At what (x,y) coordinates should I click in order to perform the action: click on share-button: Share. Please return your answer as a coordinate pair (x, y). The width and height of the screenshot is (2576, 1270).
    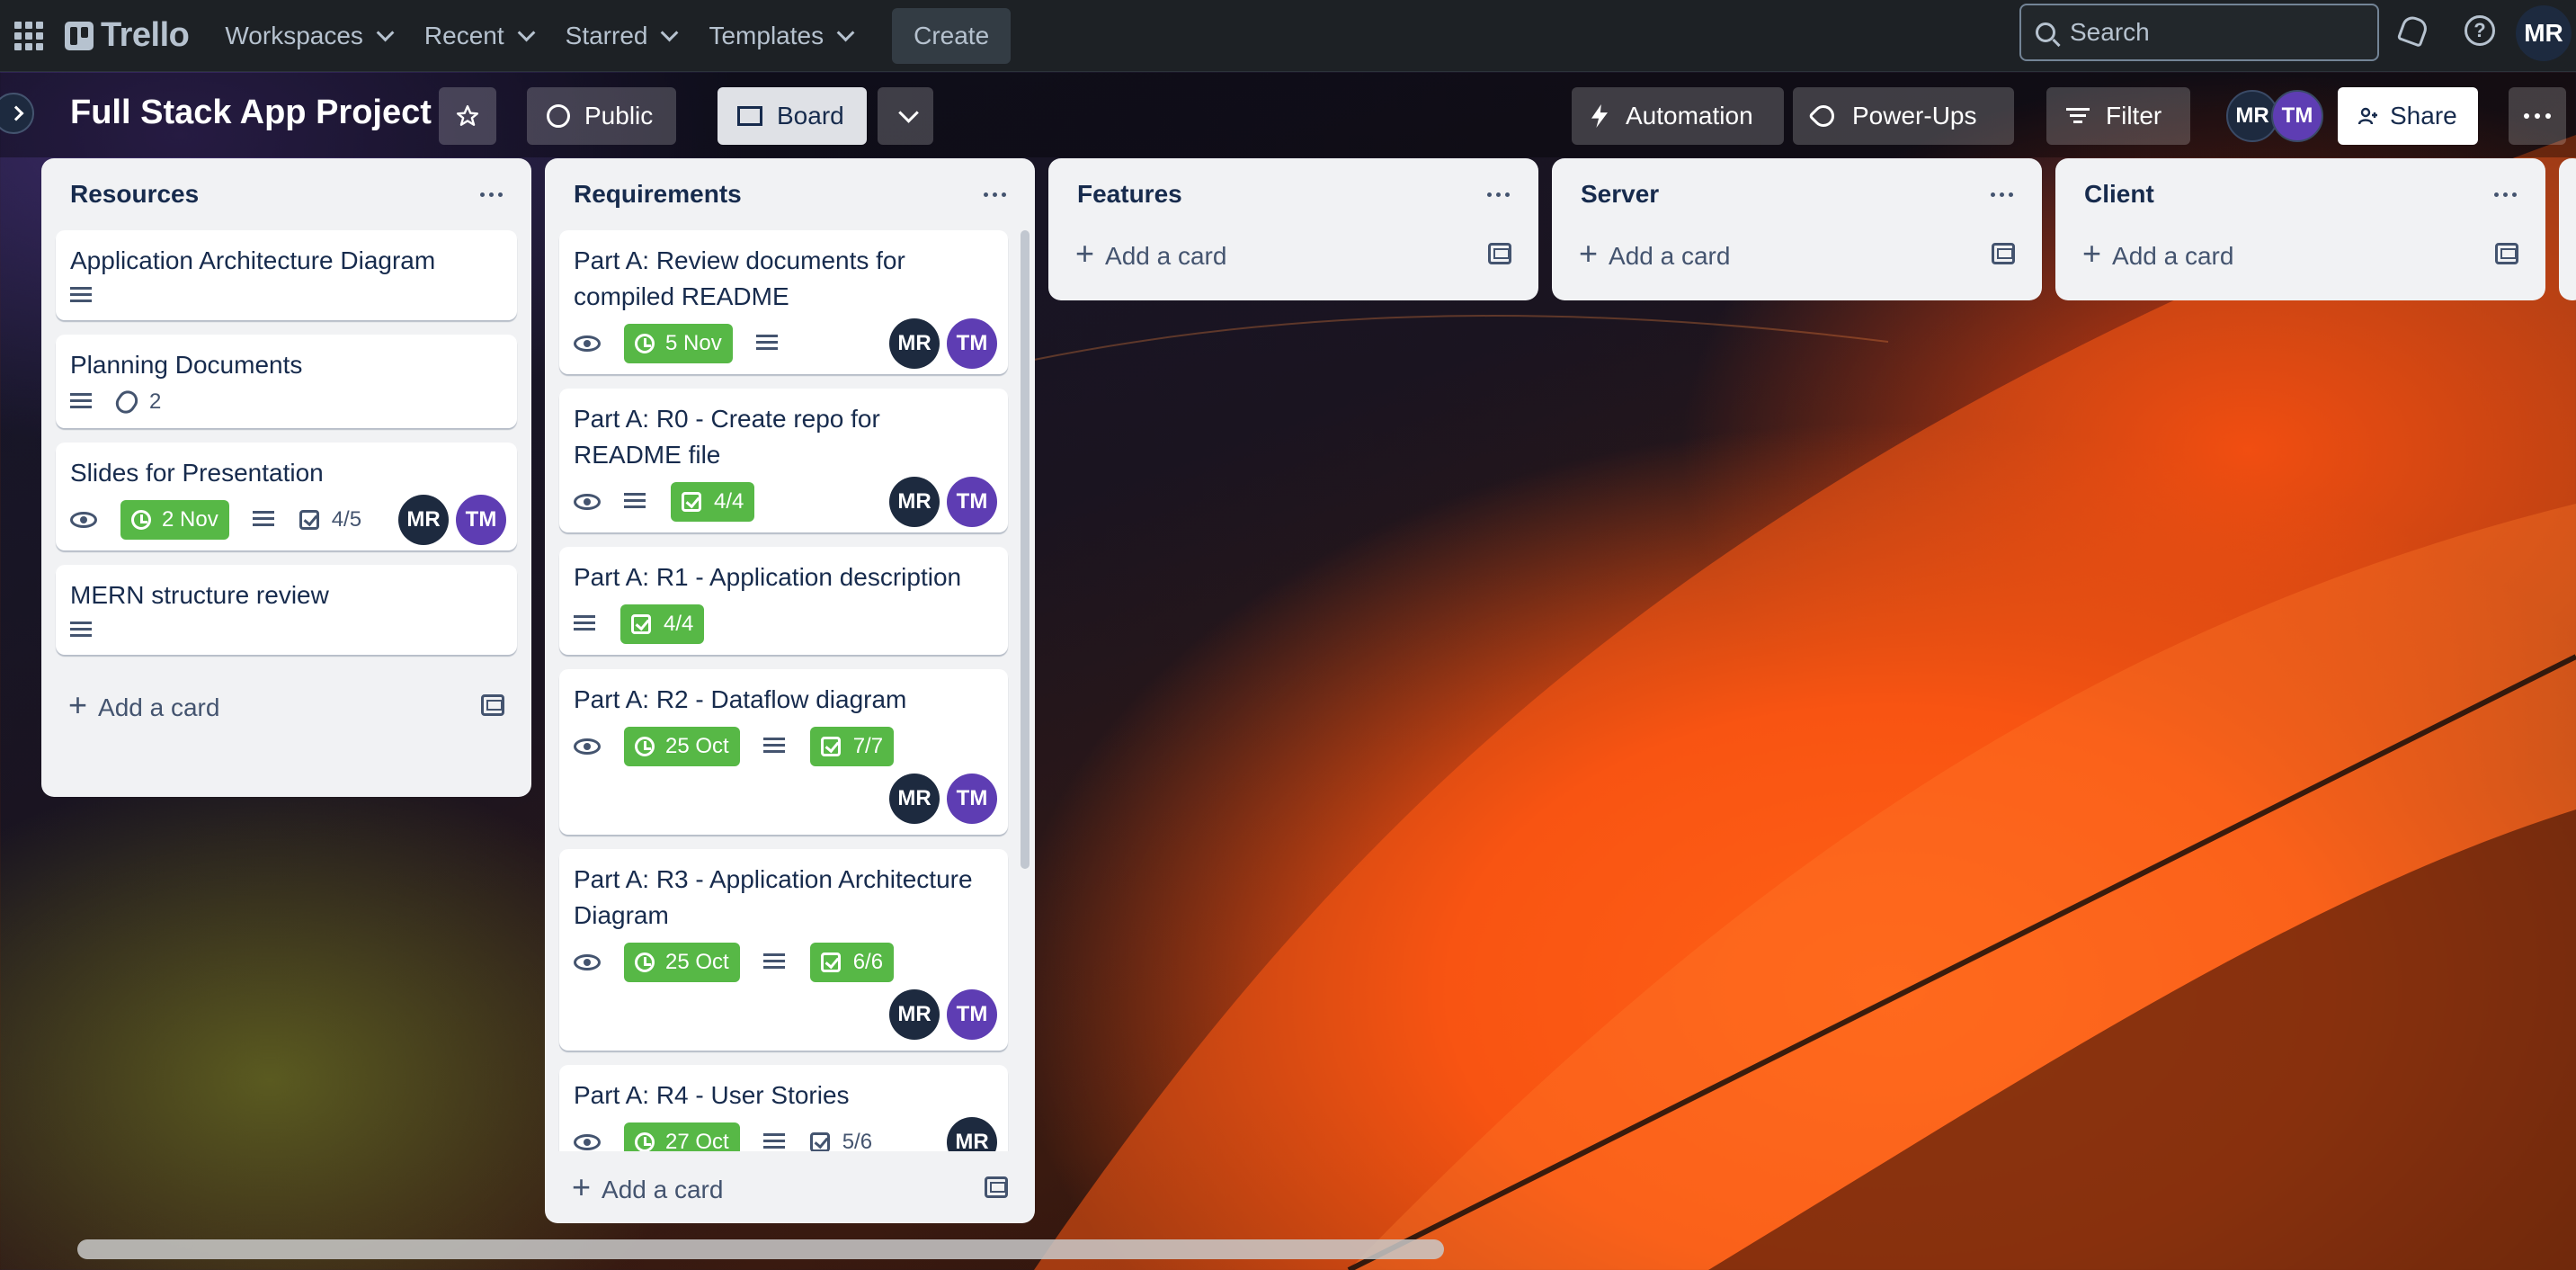
    Looking at the image, I should click on (2408, 116).